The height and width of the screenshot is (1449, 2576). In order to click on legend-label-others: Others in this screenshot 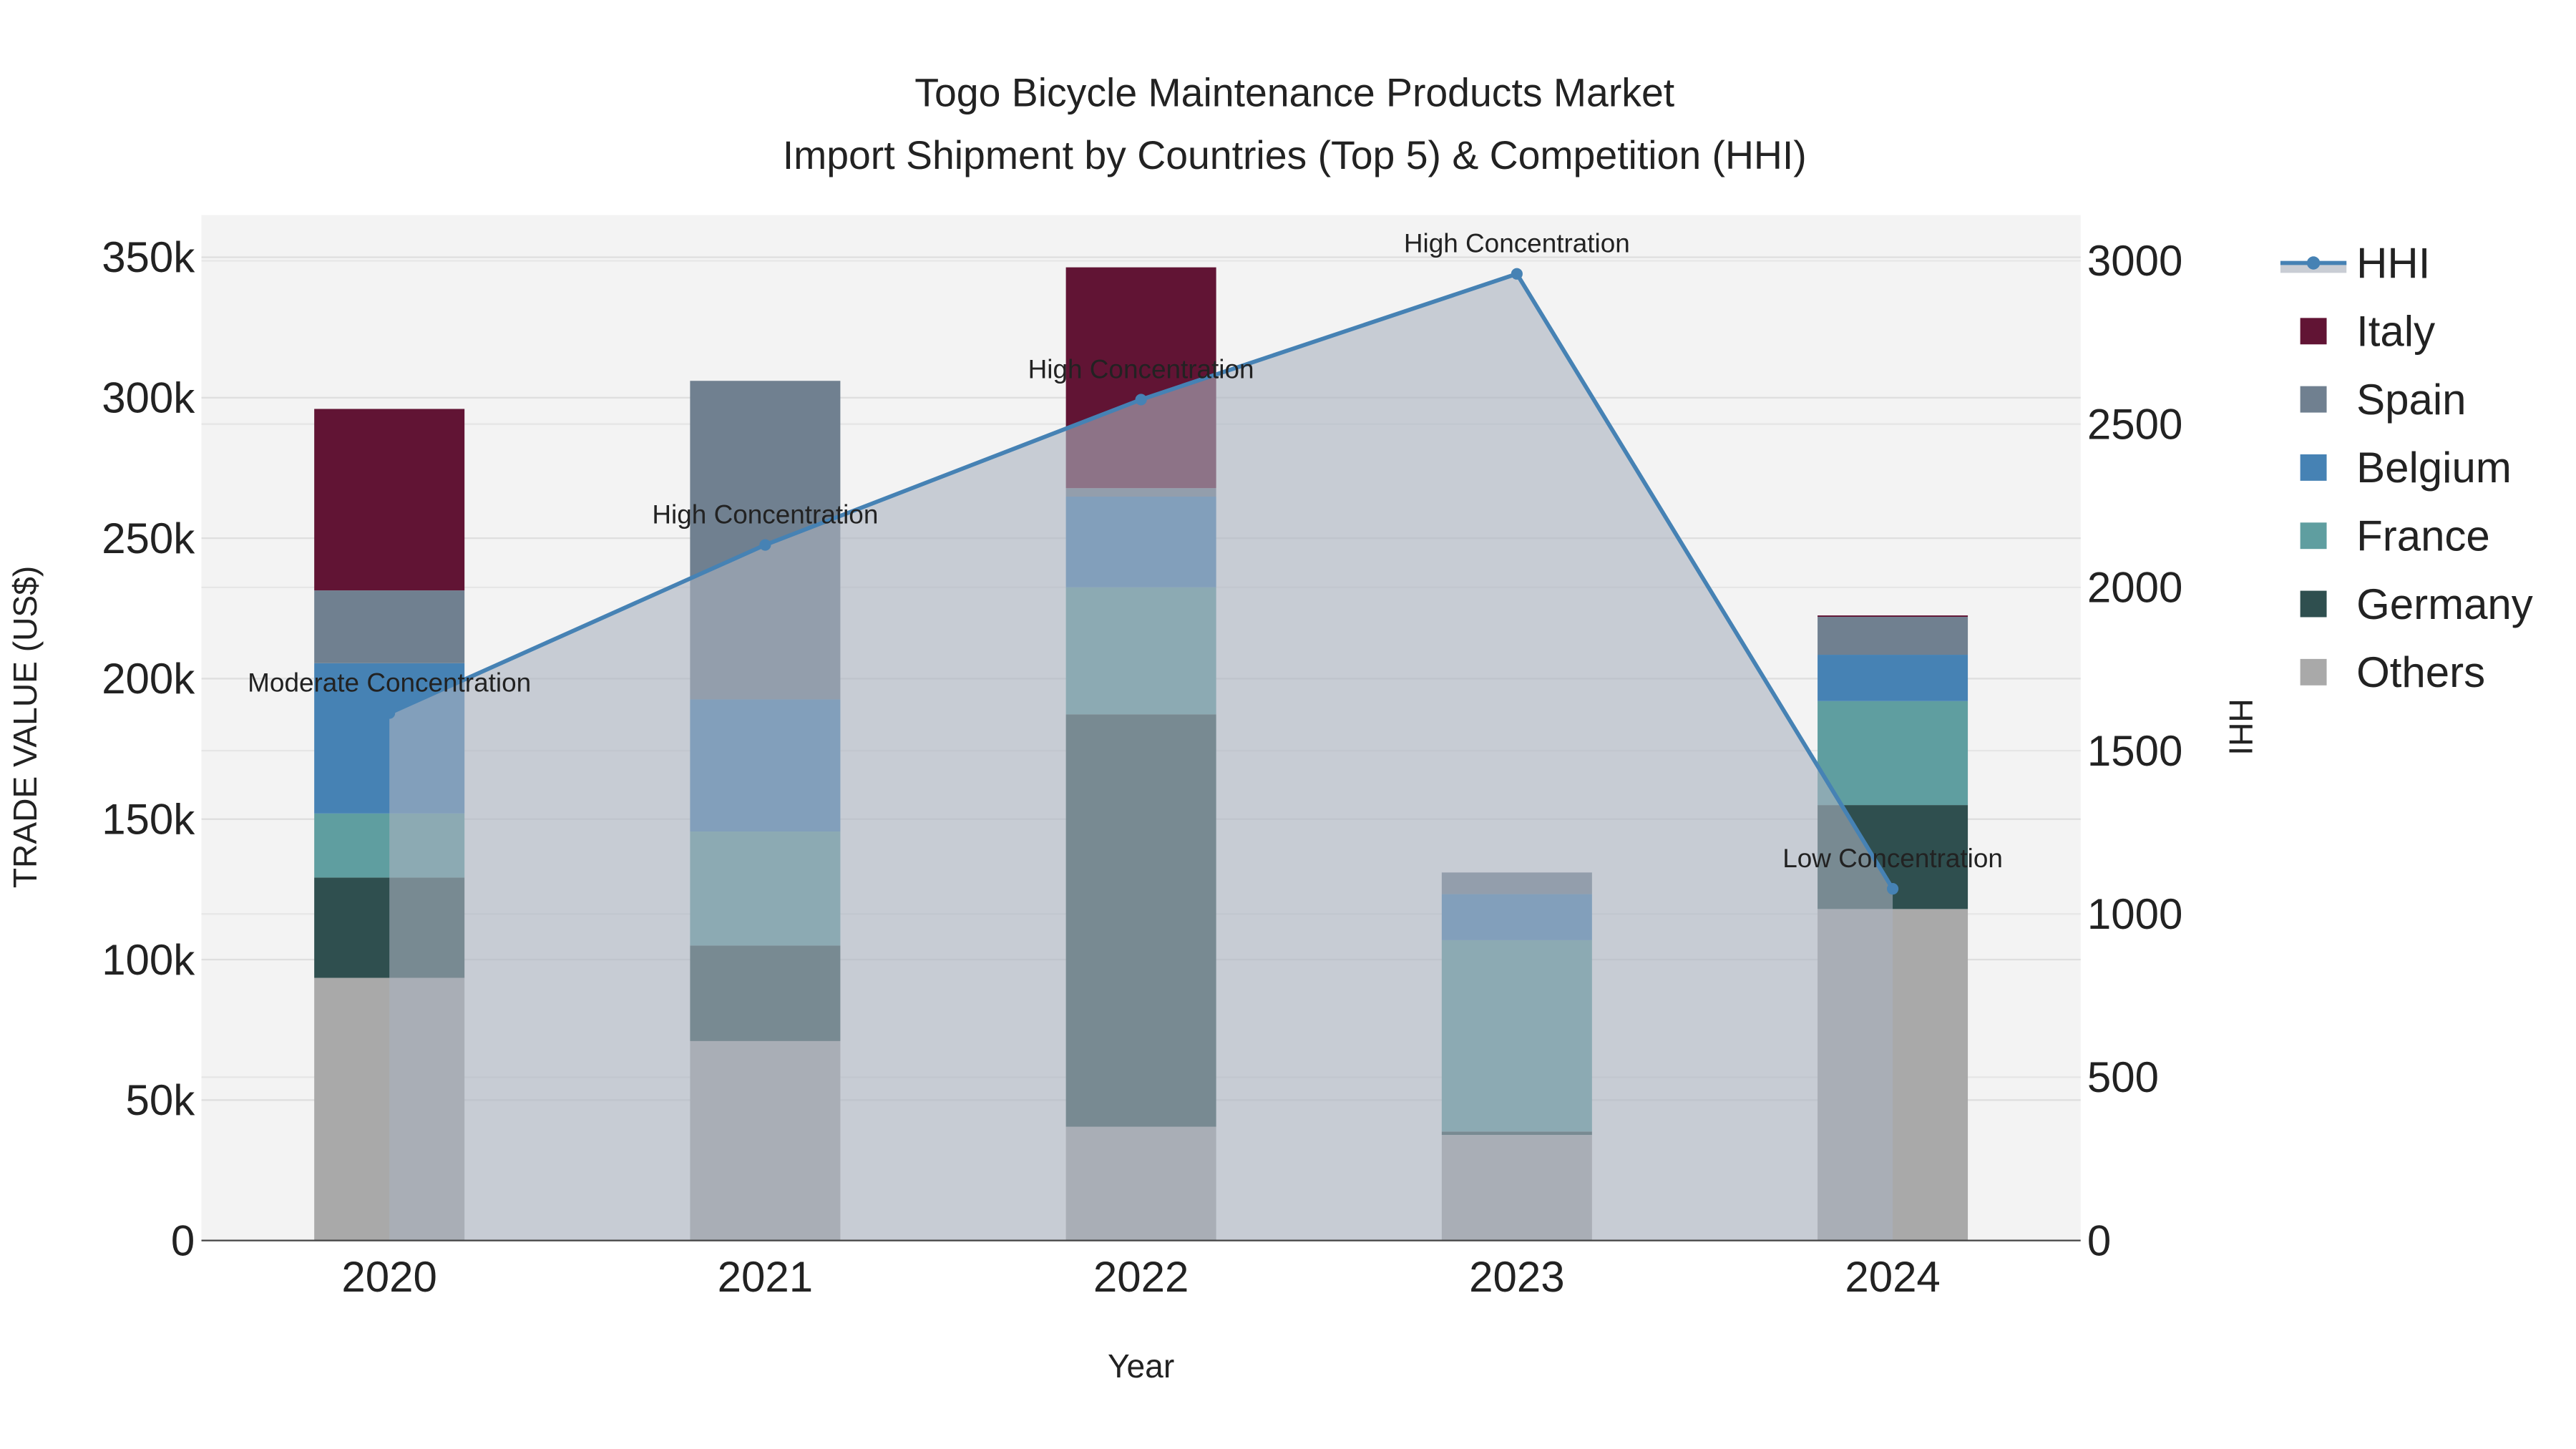, I will do `click(2420, 672)`.